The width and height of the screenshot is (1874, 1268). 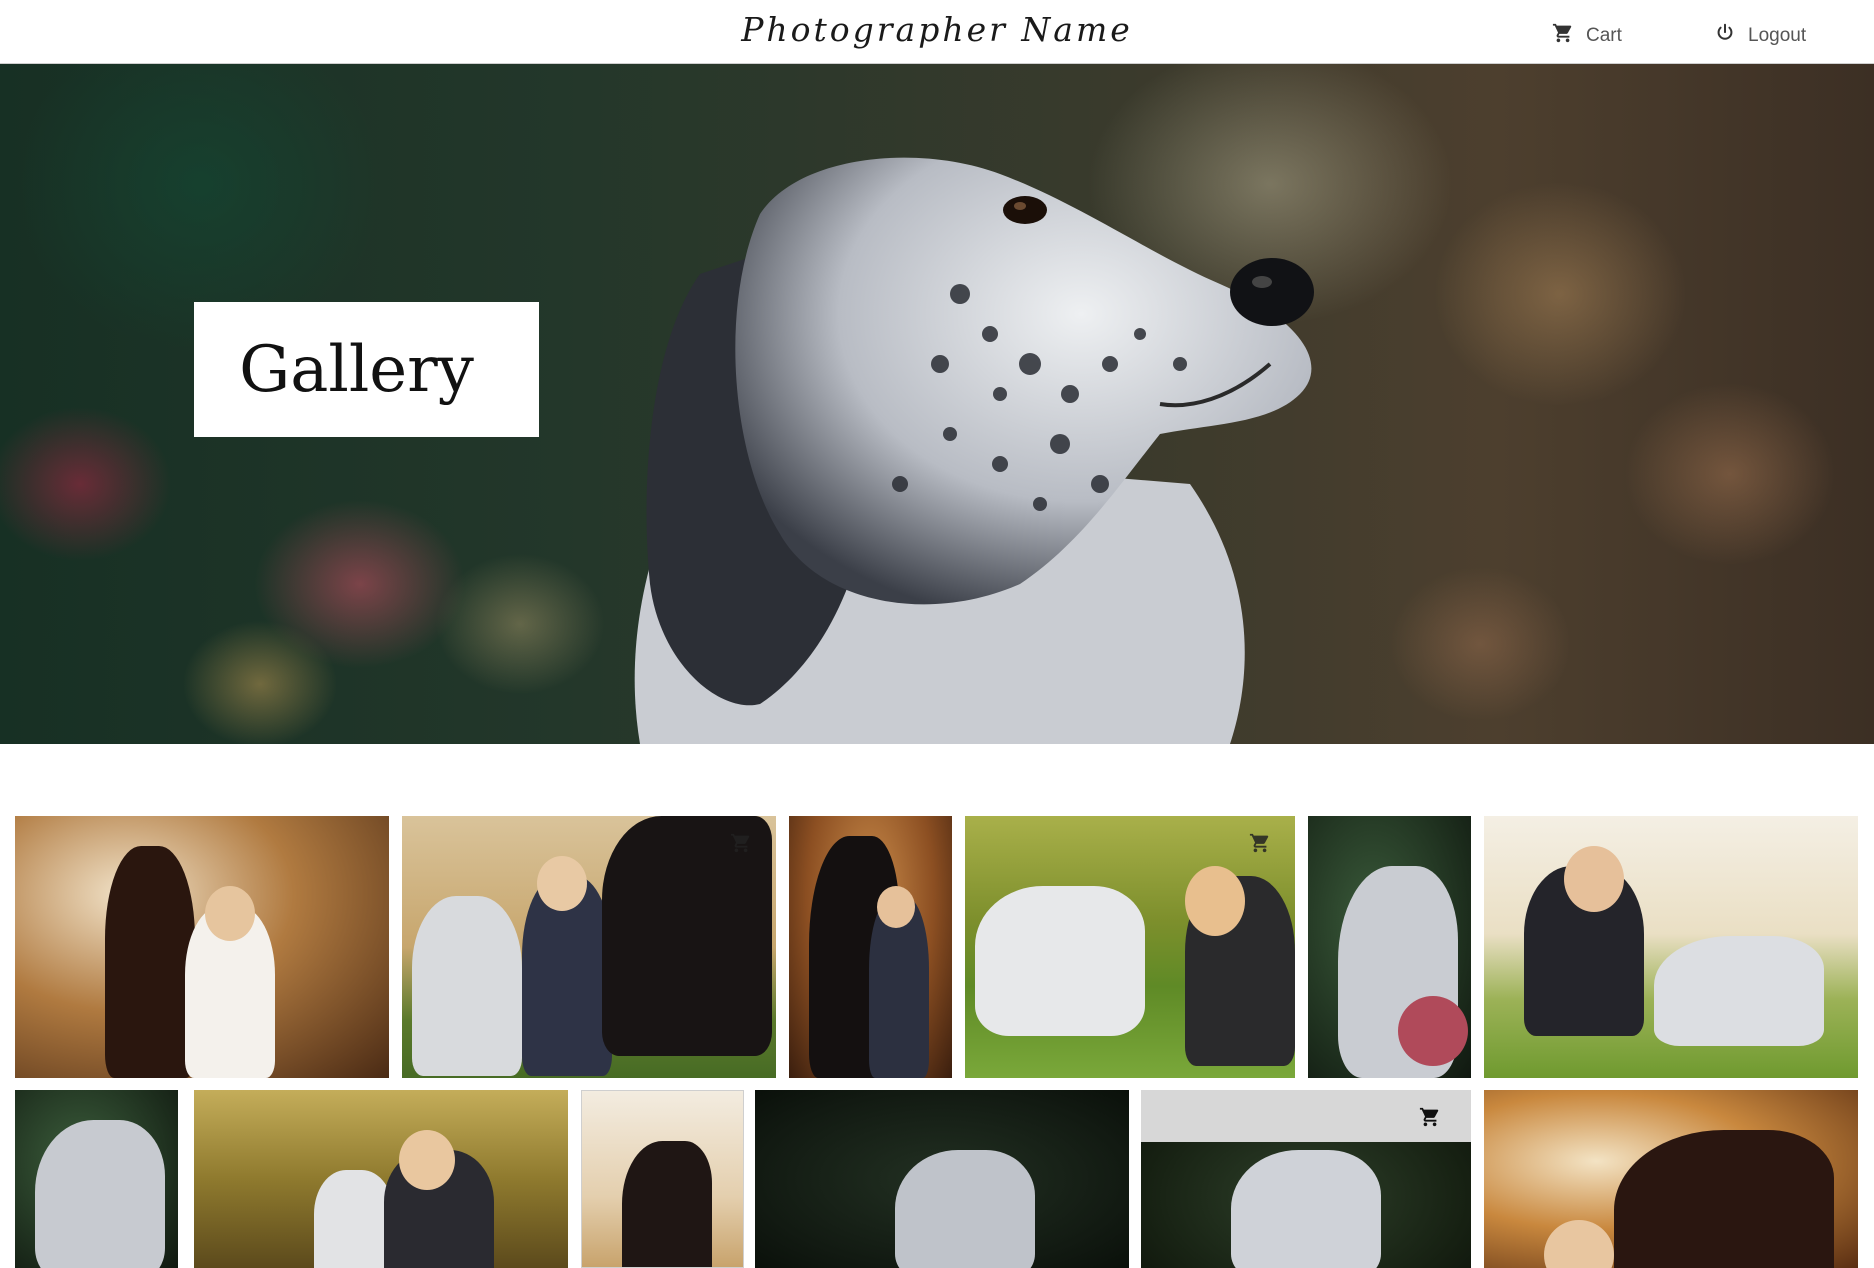 I want to click on logout-label: Logout, so click(x=1777, y=35).